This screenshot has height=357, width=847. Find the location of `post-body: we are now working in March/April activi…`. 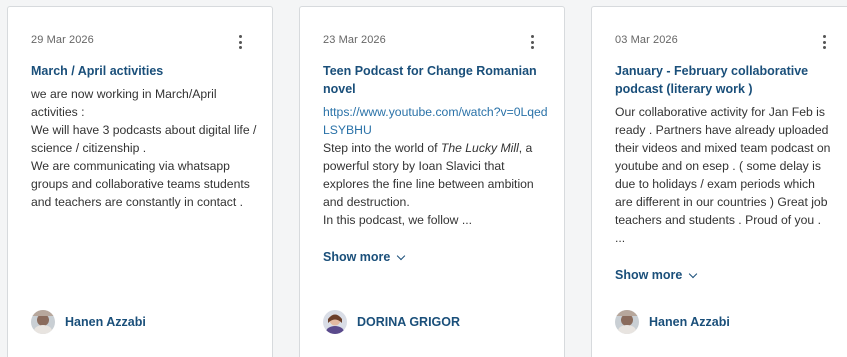

post-body: we are now working in March/April activi… is located at coordinates (145, 148).